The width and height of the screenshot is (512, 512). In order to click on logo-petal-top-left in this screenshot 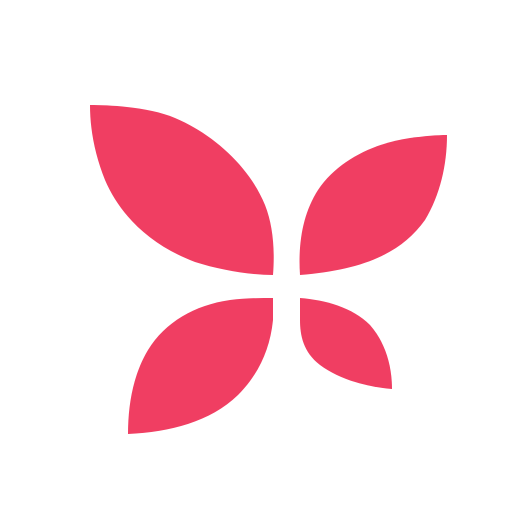, I will do `click(182, 190)`.